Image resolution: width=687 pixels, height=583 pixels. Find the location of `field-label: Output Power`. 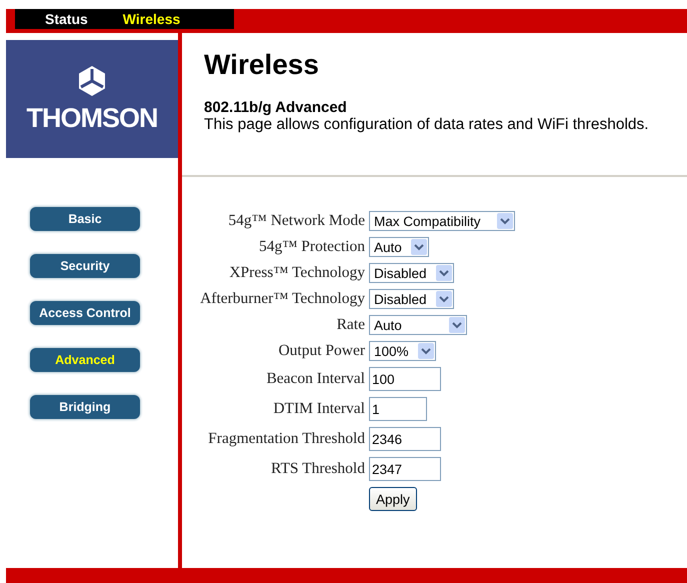

field-label: Output Power is located at coordinates (321, 351).